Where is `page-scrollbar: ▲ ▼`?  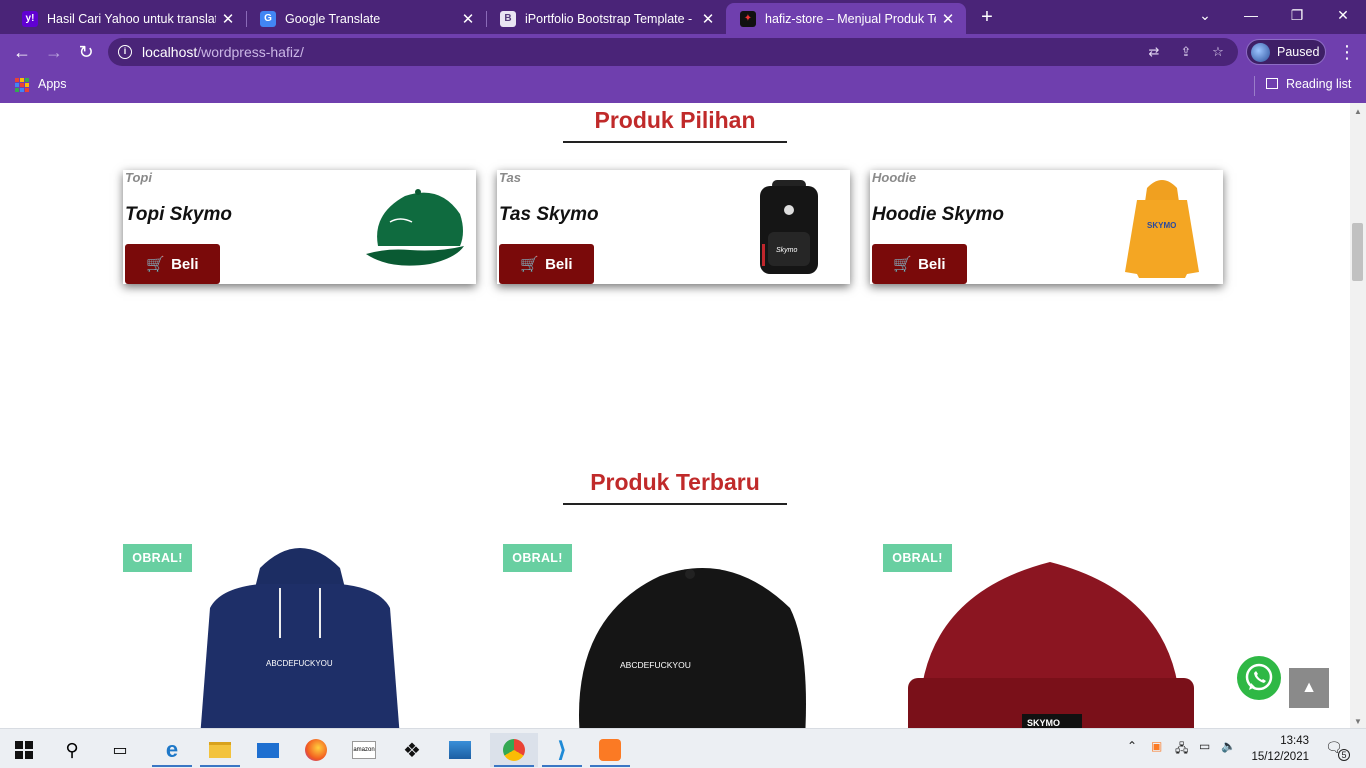
page-scrollbar: ▲ ▼ is located at coordinates (1358, 415).